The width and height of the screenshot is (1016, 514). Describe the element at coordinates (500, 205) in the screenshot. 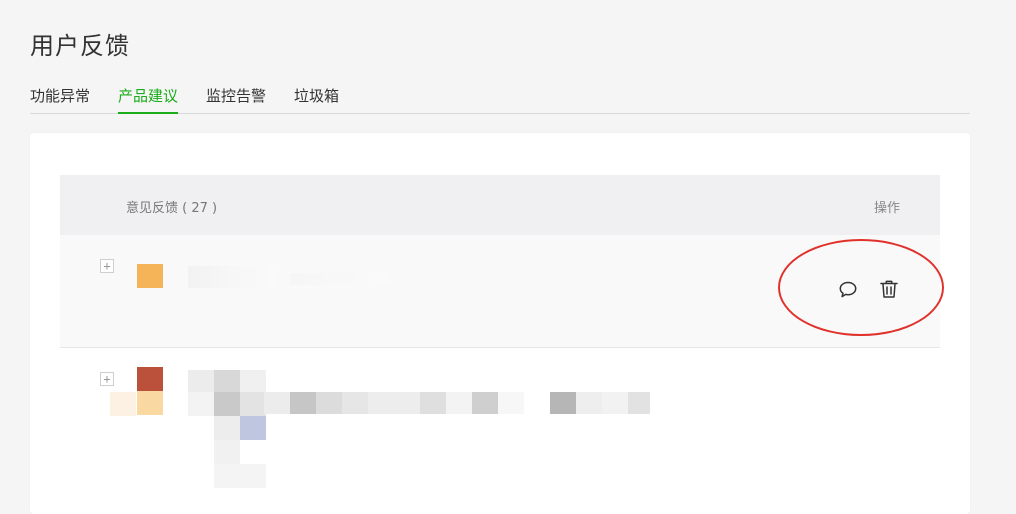

I see `table-header: 意见反馈 ( 27 ) 操作` at that location.